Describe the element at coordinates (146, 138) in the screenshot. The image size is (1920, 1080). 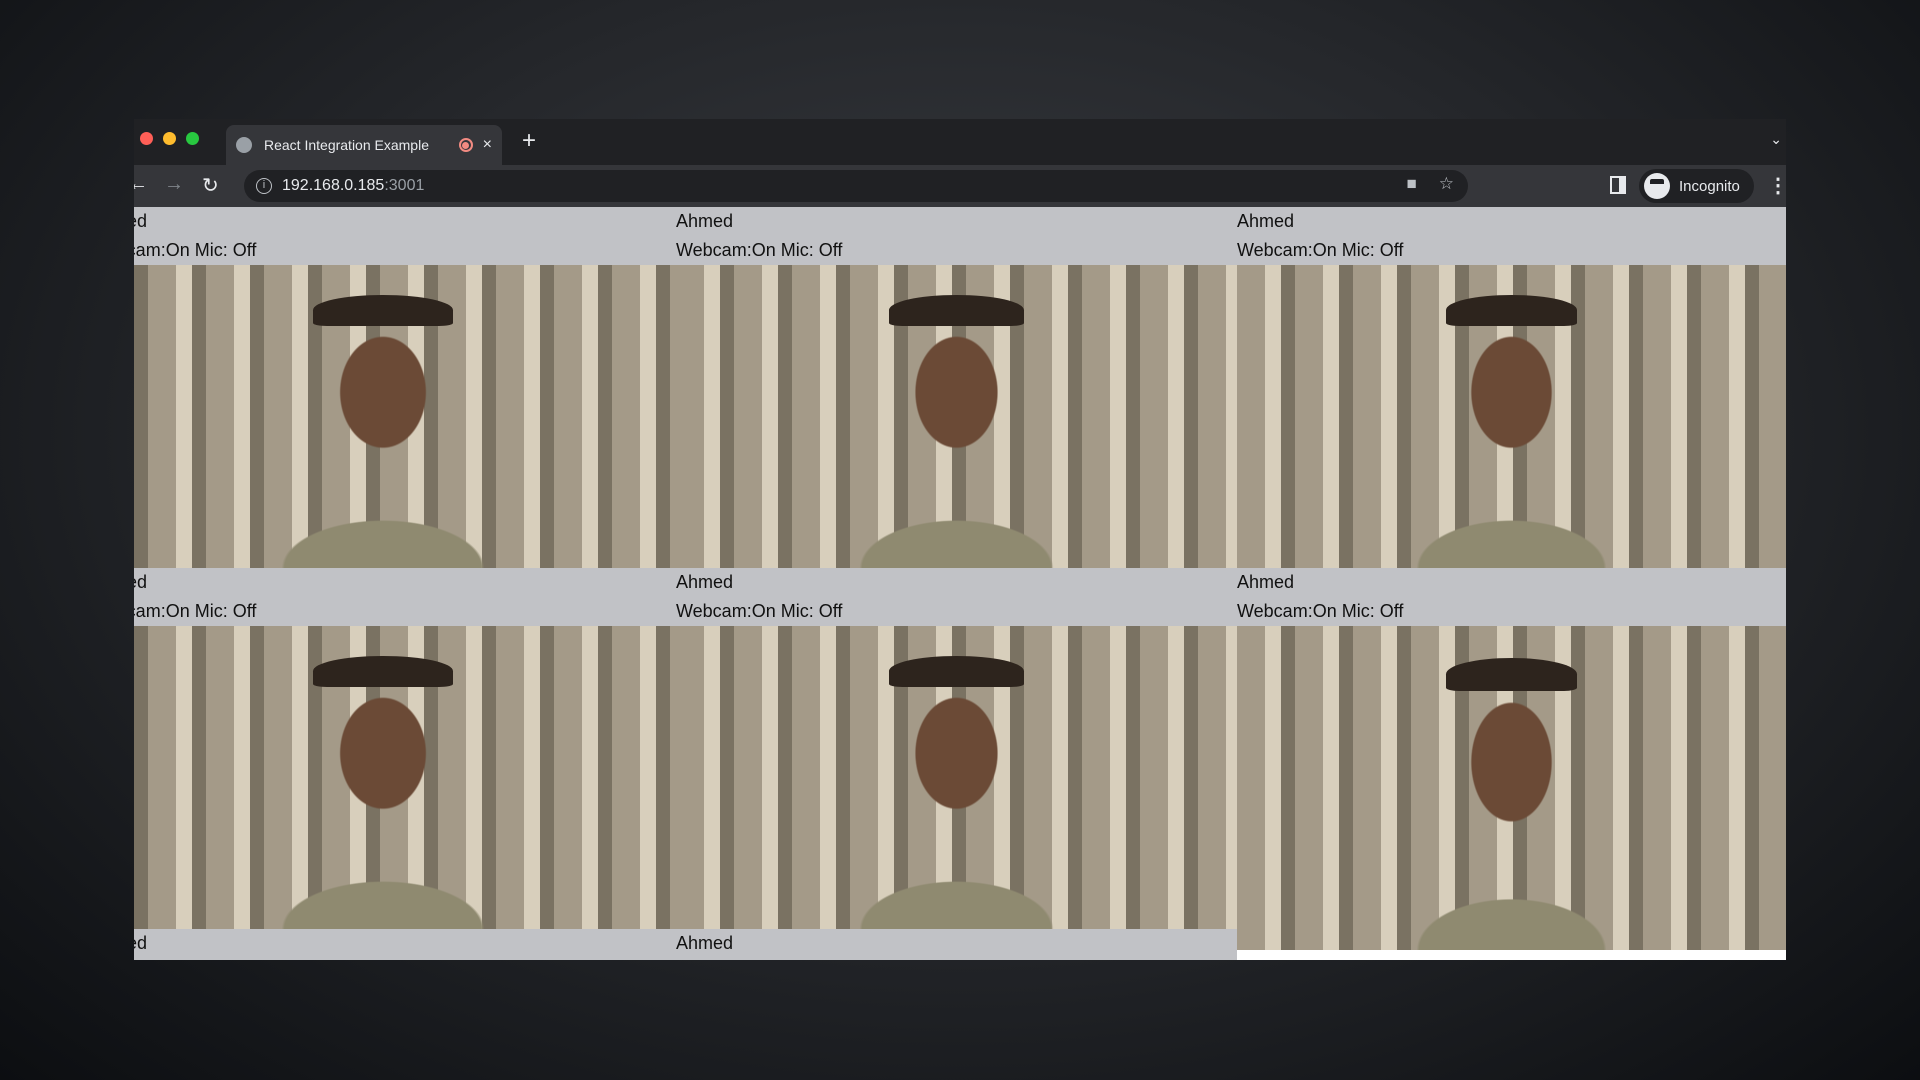
I see `close-window-button` at that location.